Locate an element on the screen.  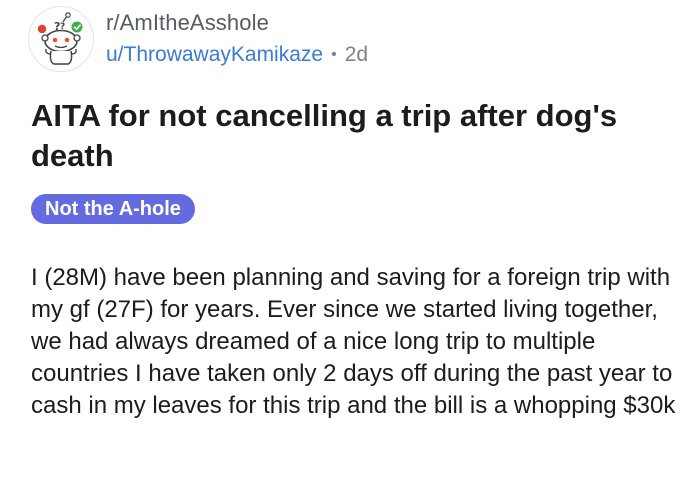
post-age: 2d is located at coordinates (356, 54).